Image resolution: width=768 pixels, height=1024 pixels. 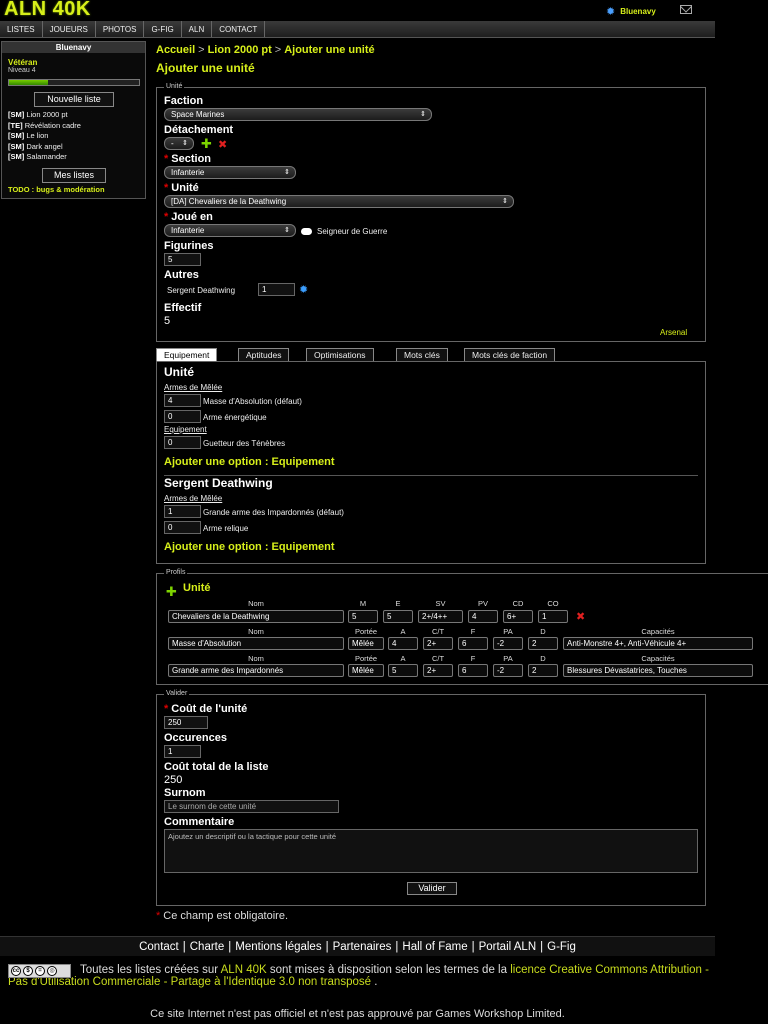 I want to click on cc-license-badge-icon: cc $ = ◎, so click(x=39, y=971).